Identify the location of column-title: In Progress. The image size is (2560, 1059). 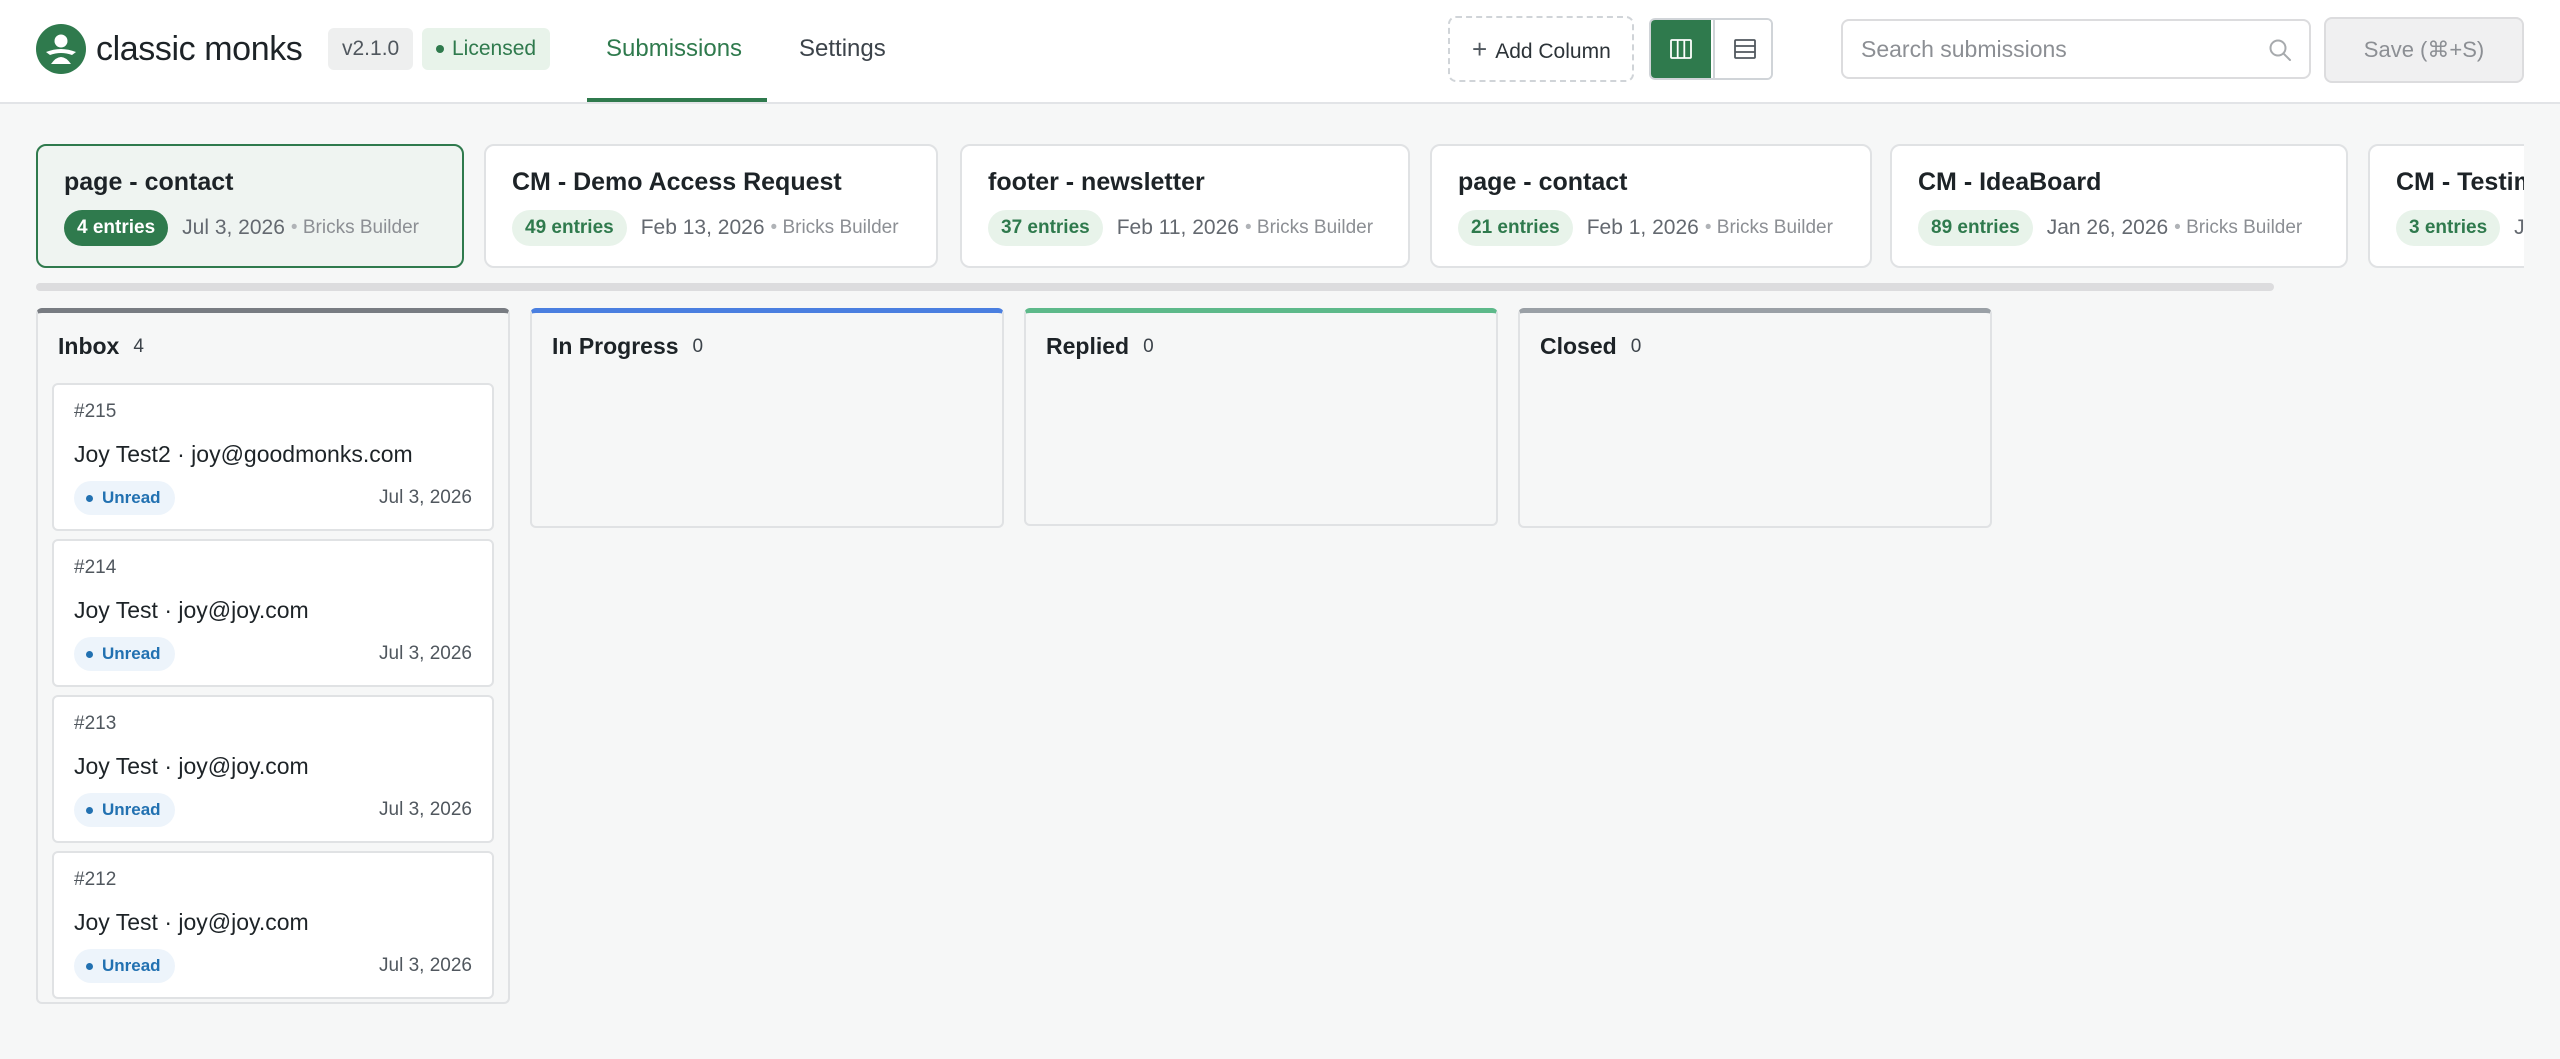
(615, 346).